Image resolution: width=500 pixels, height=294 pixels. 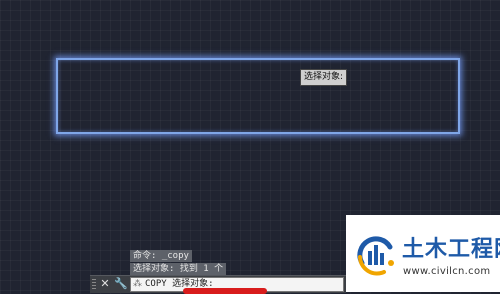 What do you see at coordinates (225, 291) in the screenshot?
I see `red-highlight-mark` at bounding box center [225, 291].